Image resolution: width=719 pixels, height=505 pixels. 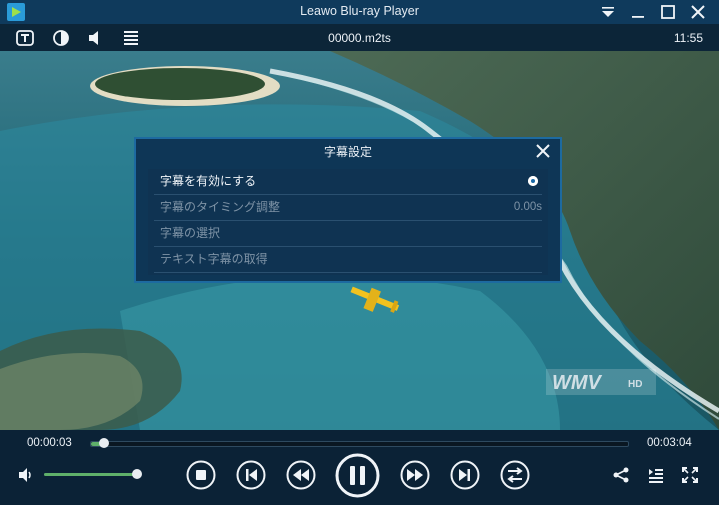 What do you see at coordinates (49, 443) in the screenshot?
I see `current-time: 00:00:03` at bounding box center [49, 443].